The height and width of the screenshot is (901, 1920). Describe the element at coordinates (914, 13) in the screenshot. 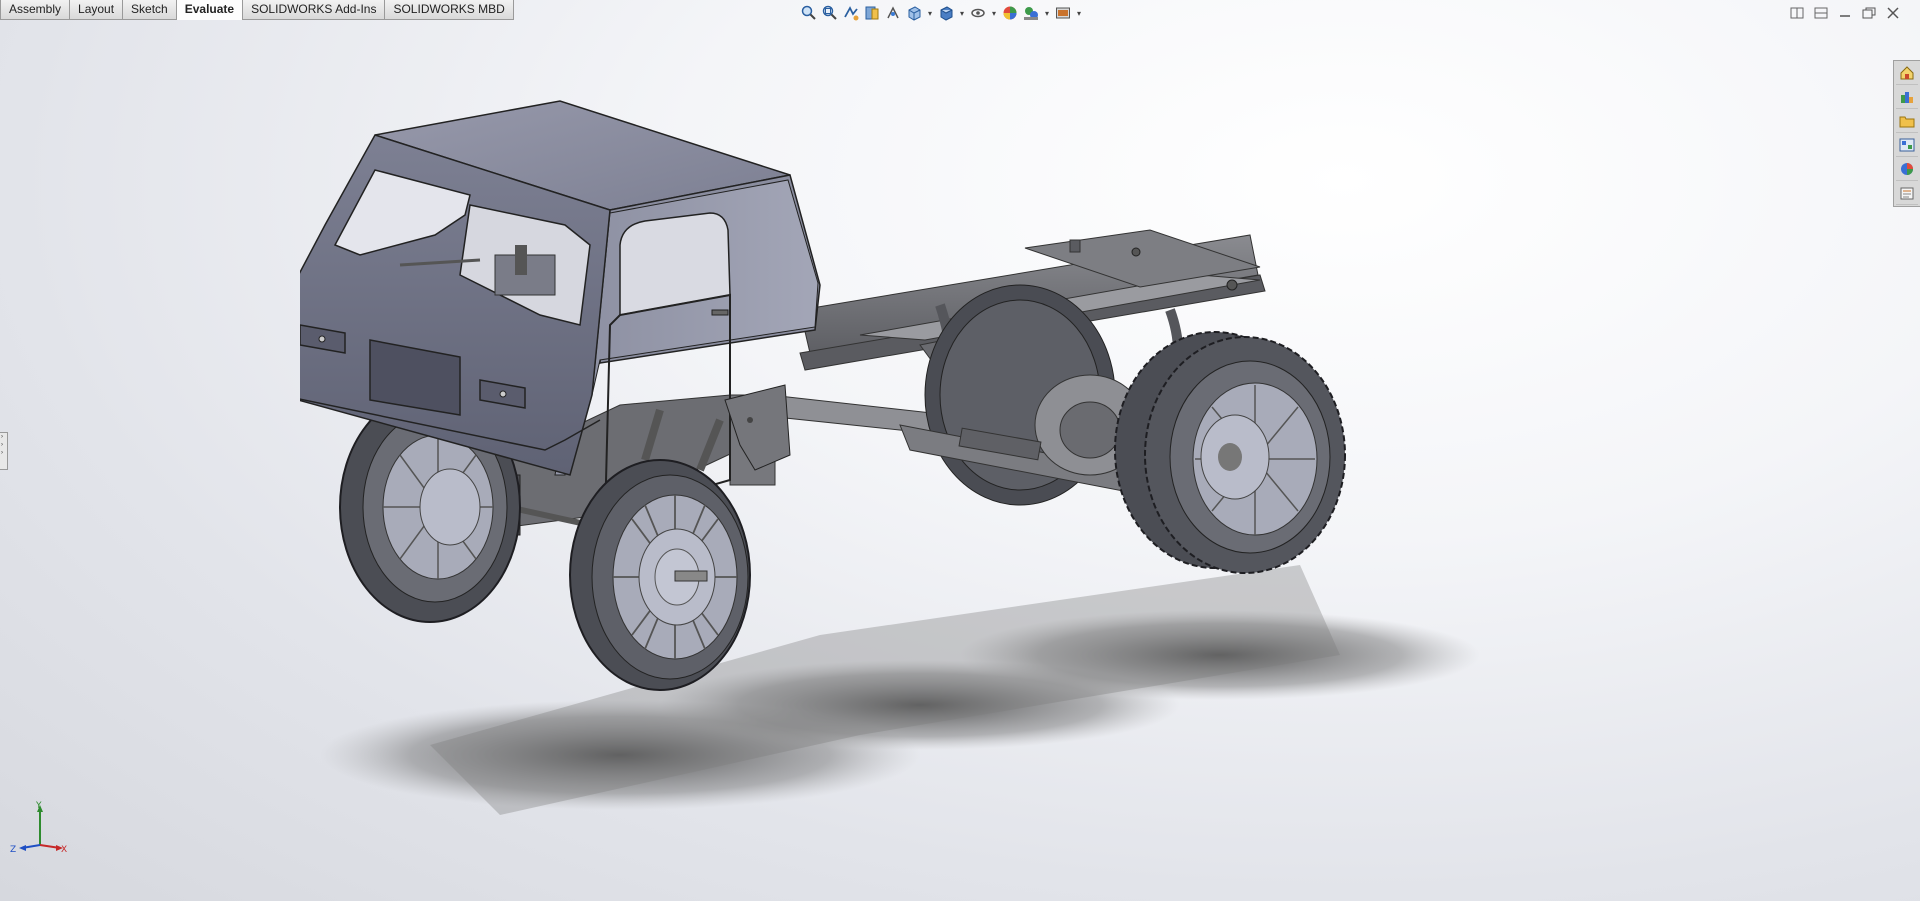

I see `view-orientation-icon` at that location.